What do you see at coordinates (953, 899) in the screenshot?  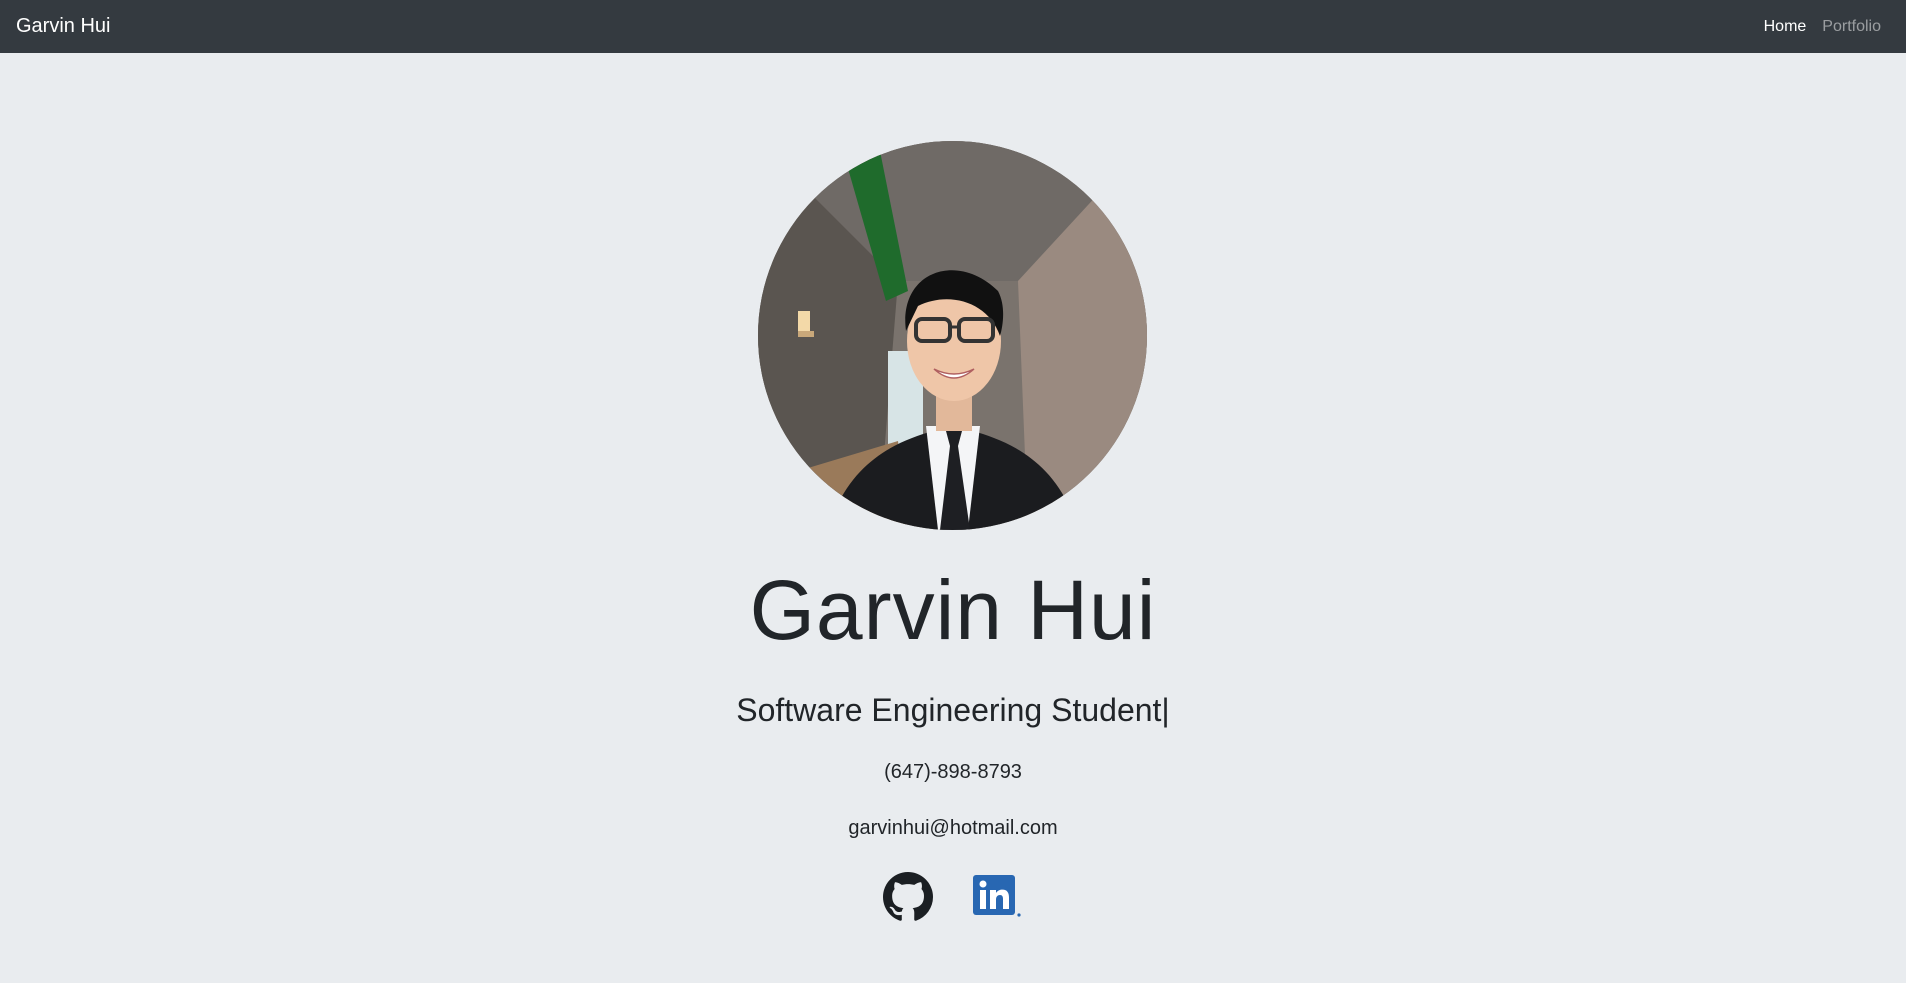 I see `social-links` at bounding box center [953, 899].